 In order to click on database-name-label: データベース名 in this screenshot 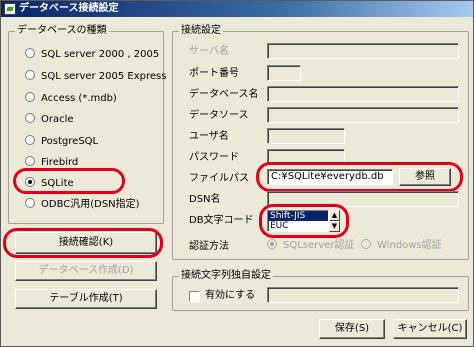, I will do `click(224, 94)`.